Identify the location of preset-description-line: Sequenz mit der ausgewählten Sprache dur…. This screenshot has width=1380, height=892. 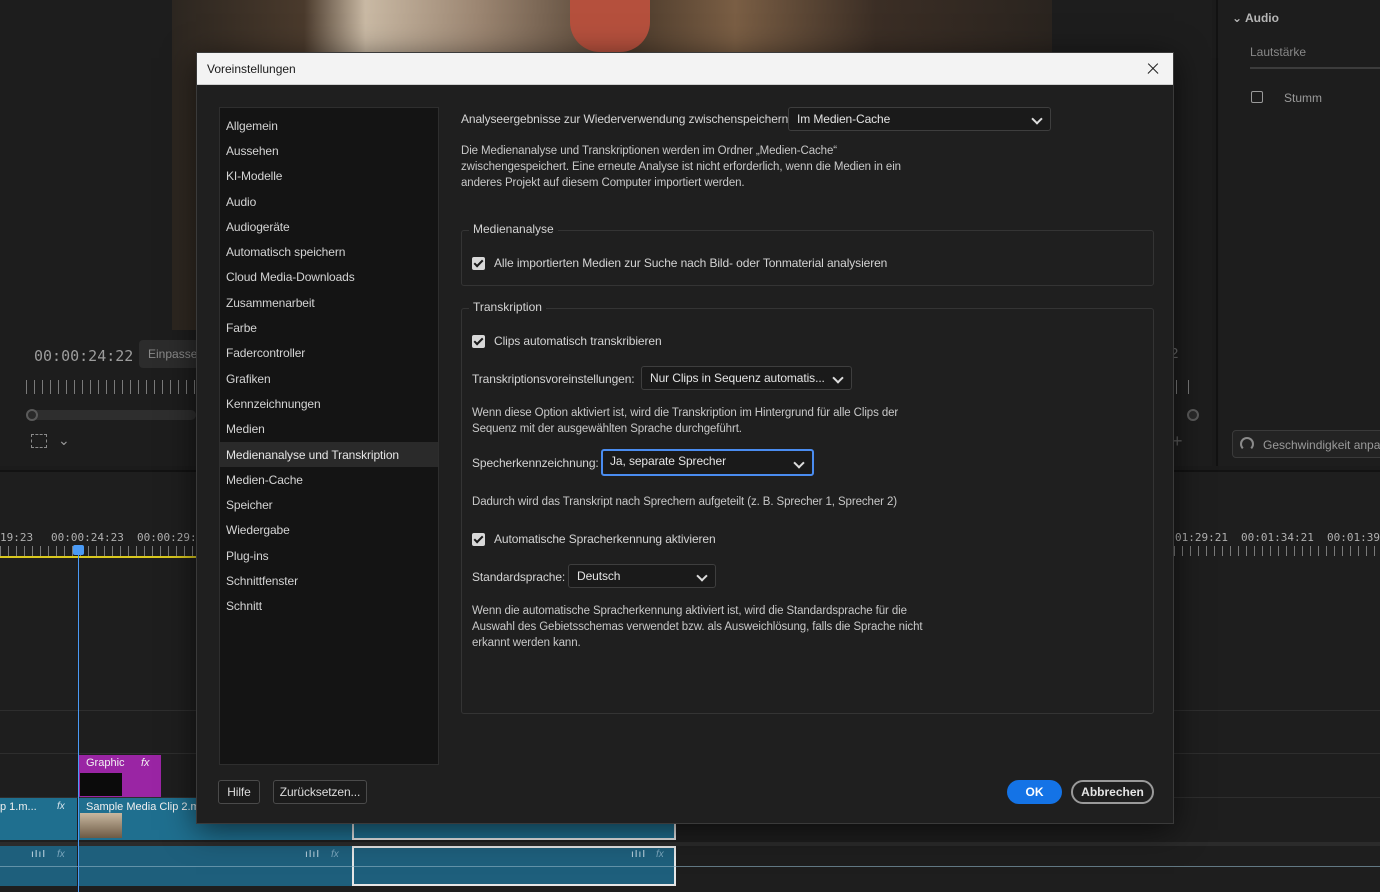
(607, 429).